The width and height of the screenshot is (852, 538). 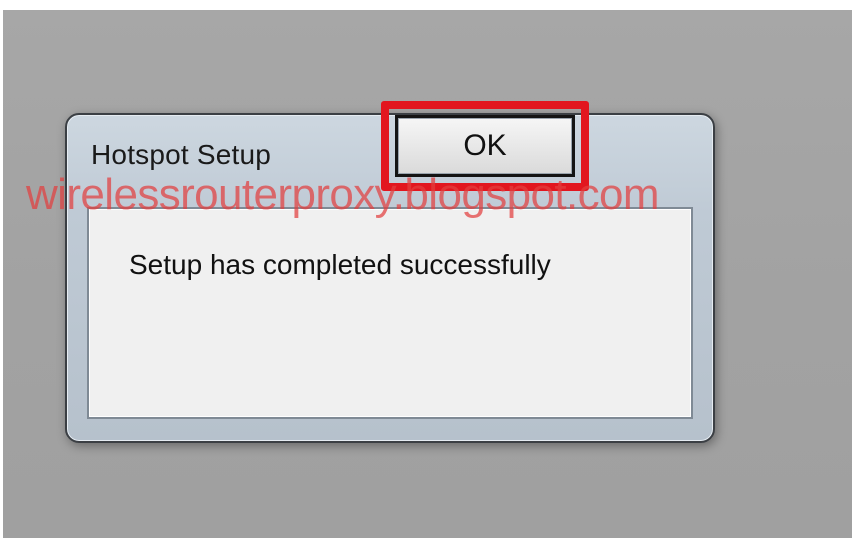 What do you see at coordinates (340, 264) in the screenshot?
I see `dialog-message: Setup has completed successfully` at bounding box center [340, 264].